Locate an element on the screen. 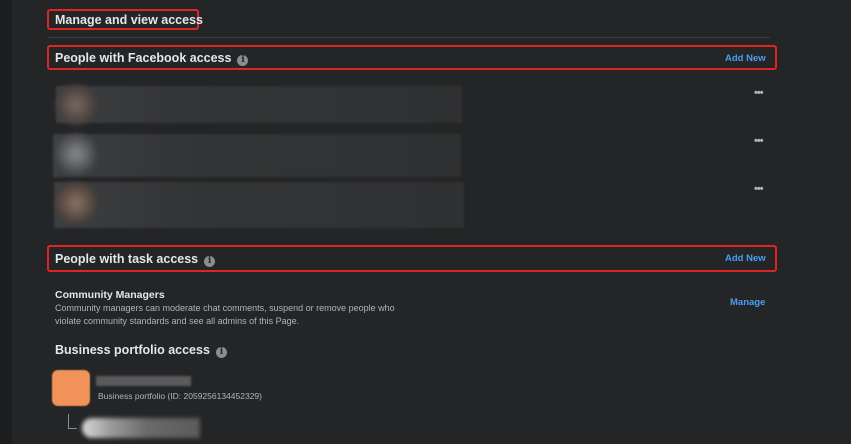 This screenshot has width=851, height=444. left-edge-strip is located at coordinates (6, 222).